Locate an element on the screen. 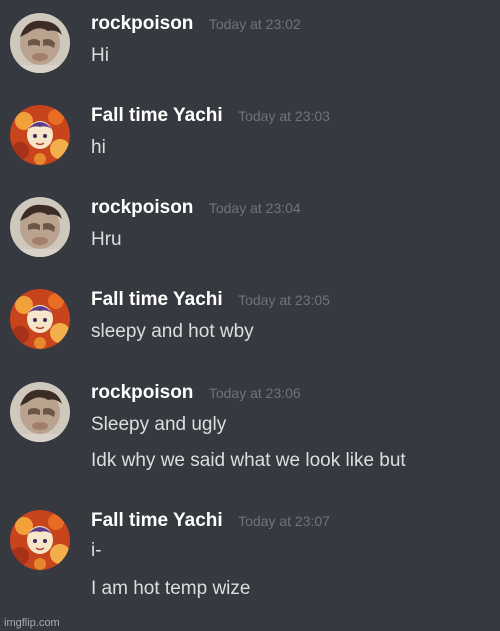  message-header: Fall time Yachi Today at 23:05 is located at coordinates (210, 302).